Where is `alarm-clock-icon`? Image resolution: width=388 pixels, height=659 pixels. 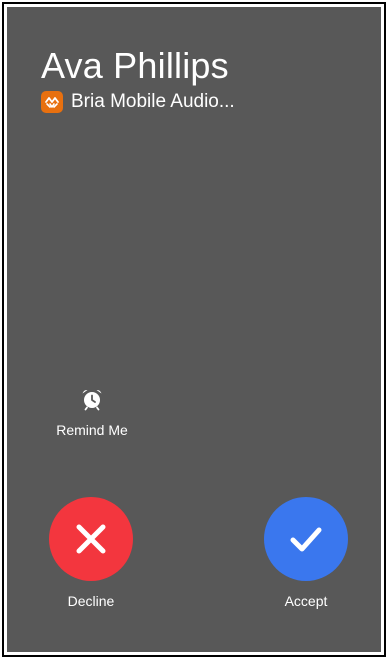
alarm-clock-icon is located at coordinates (92, 400).